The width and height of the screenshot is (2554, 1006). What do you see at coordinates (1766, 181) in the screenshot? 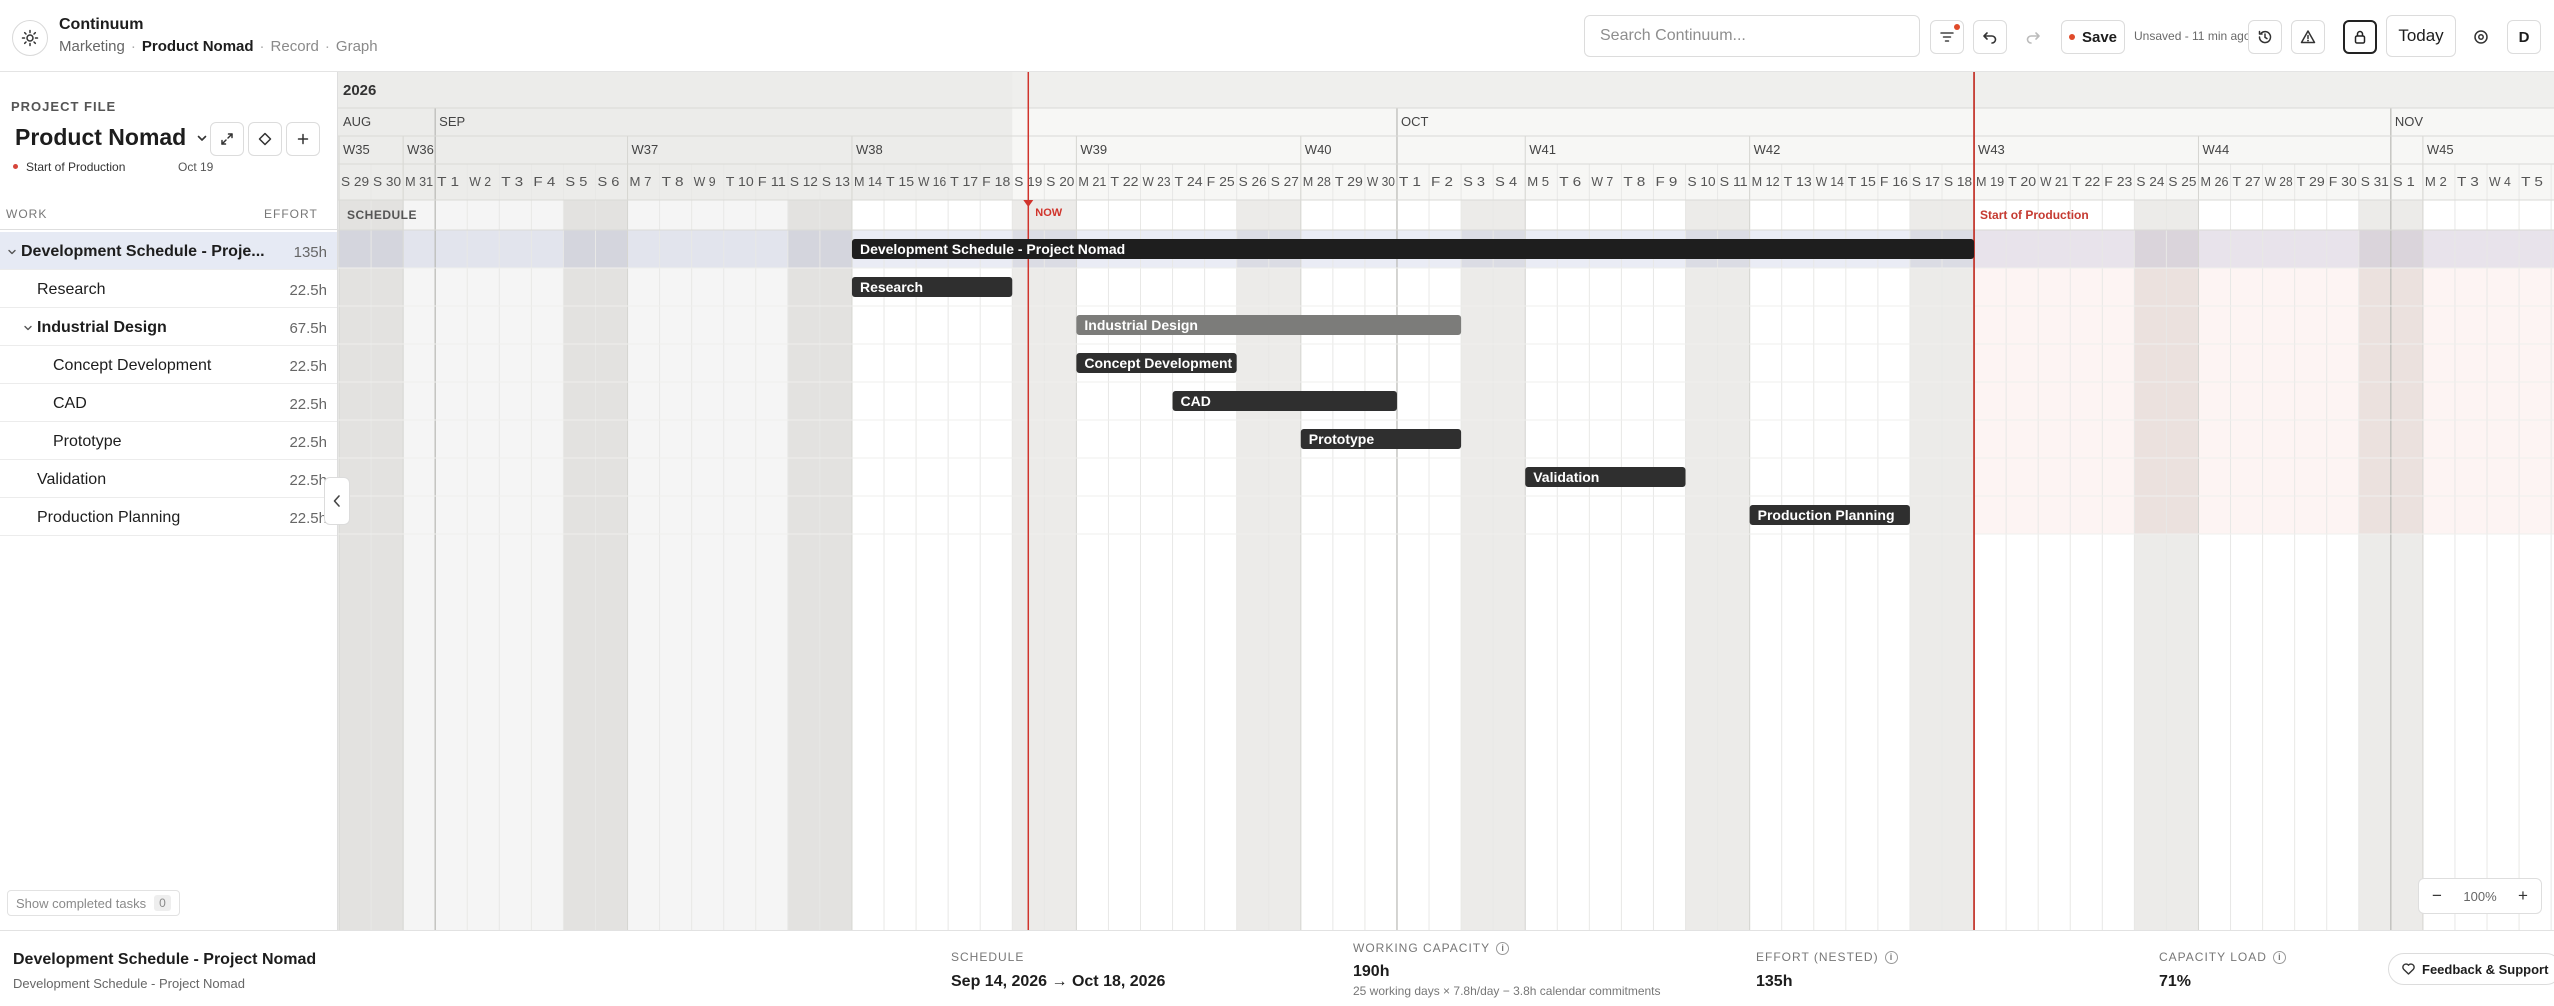
I see `day-label: M 12` at bounding box center [1766, 181].